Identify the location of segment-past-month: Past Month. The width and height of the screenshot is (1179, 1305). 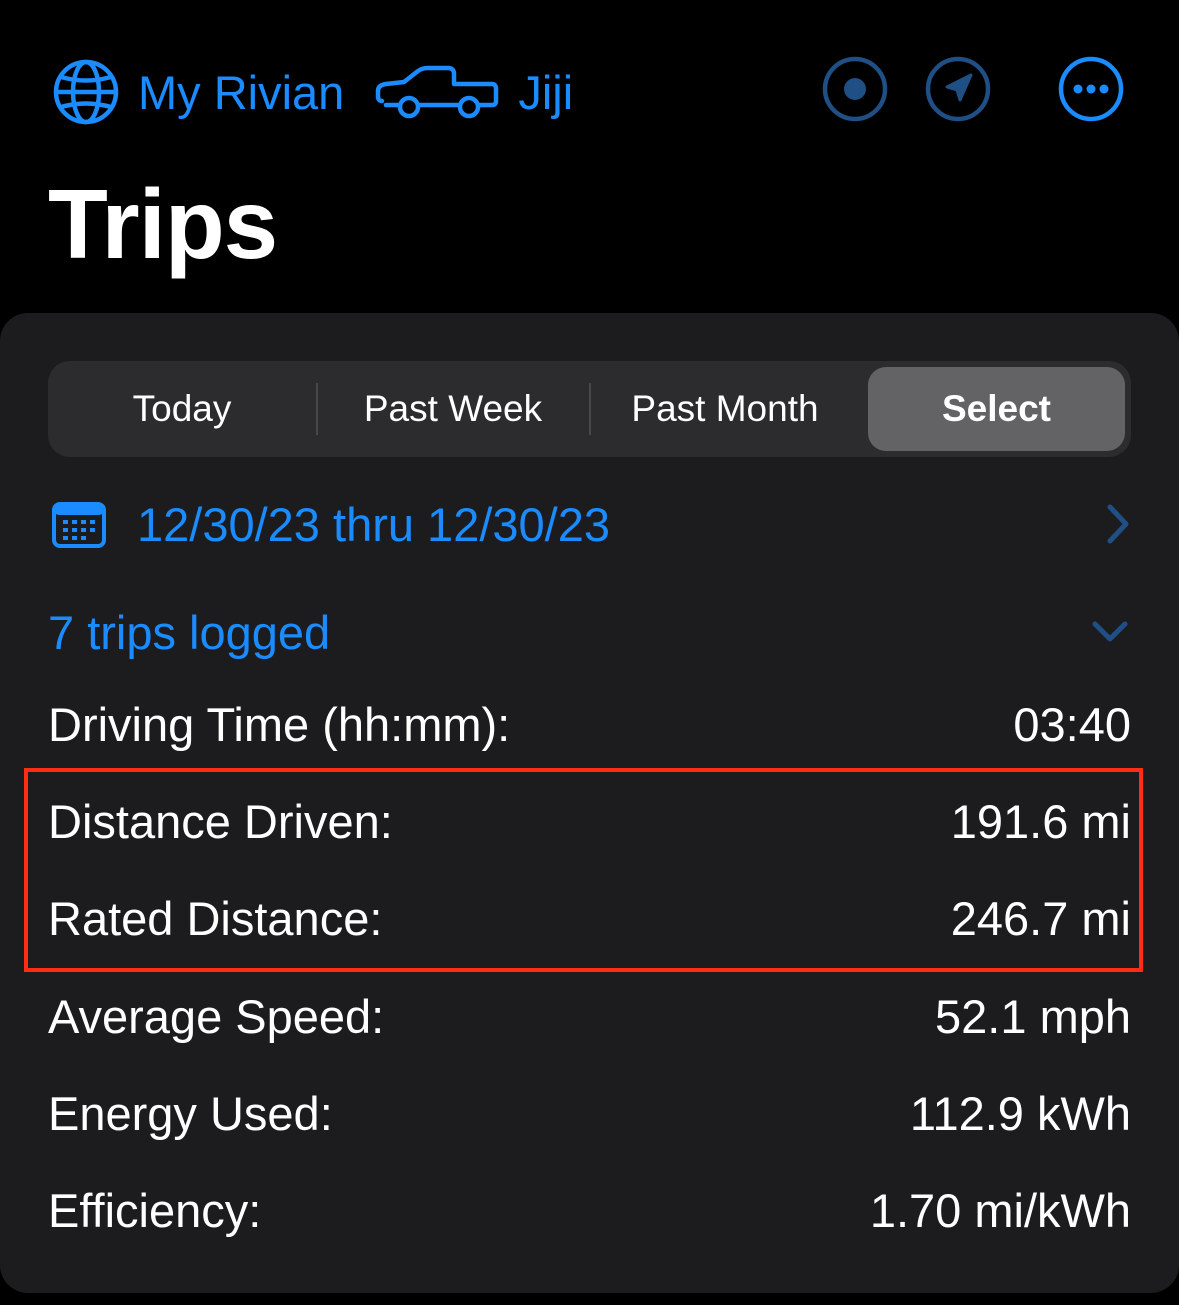
(725, 409).